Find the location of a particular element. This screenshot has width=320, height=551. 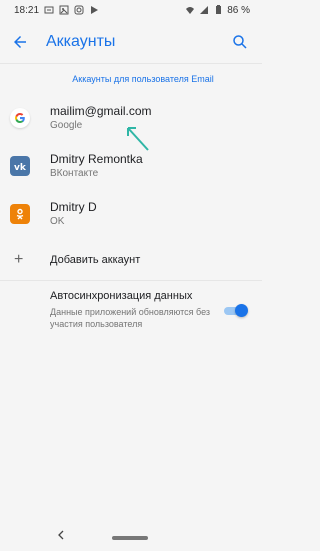

vk-icon: vk is located at coordinates (20, 166).